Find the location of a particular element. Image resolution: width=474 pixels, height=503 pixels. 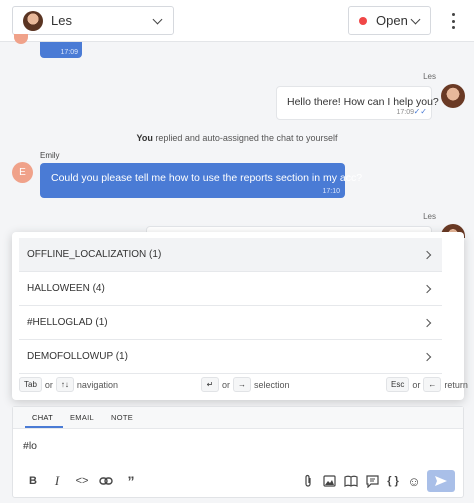

assignee-dropdown: Les is located at coordinates (93, 20).